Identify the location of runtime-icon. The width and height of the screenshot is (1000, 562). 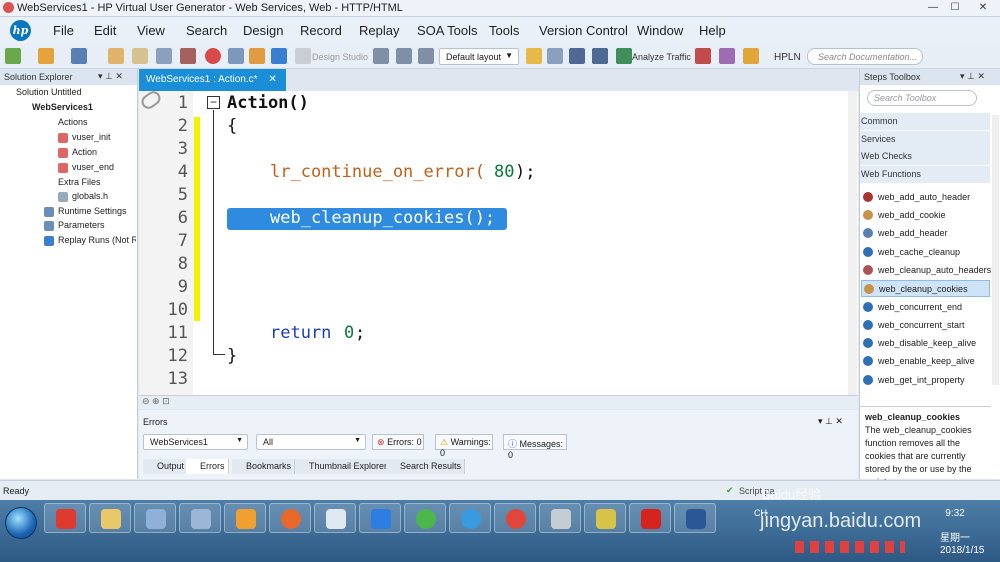
(426, 56).